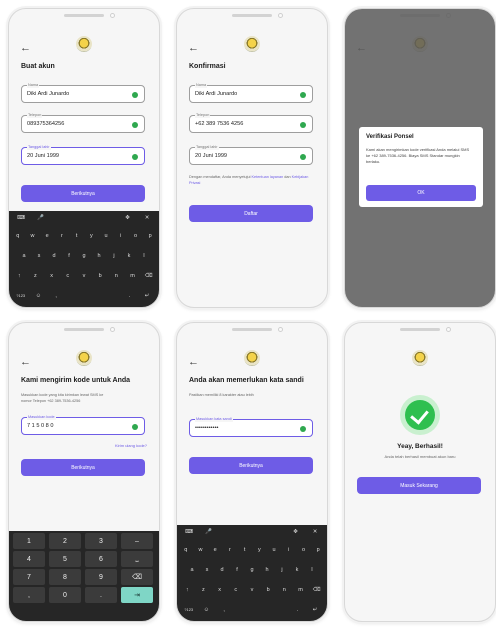 The width and height of the screenshot is (496, 627). I want to click on mic-icon: 🎤, so click(209, 532).